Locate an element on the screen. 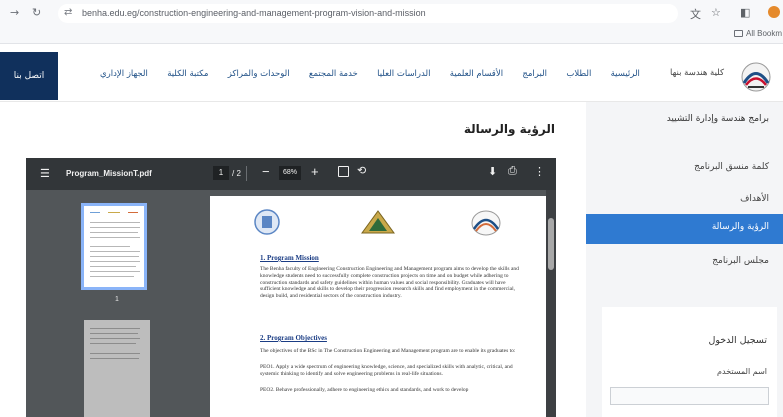 The height and width of the screenshot is (417, 783). extension-icon is located at coordinates (774, 12).